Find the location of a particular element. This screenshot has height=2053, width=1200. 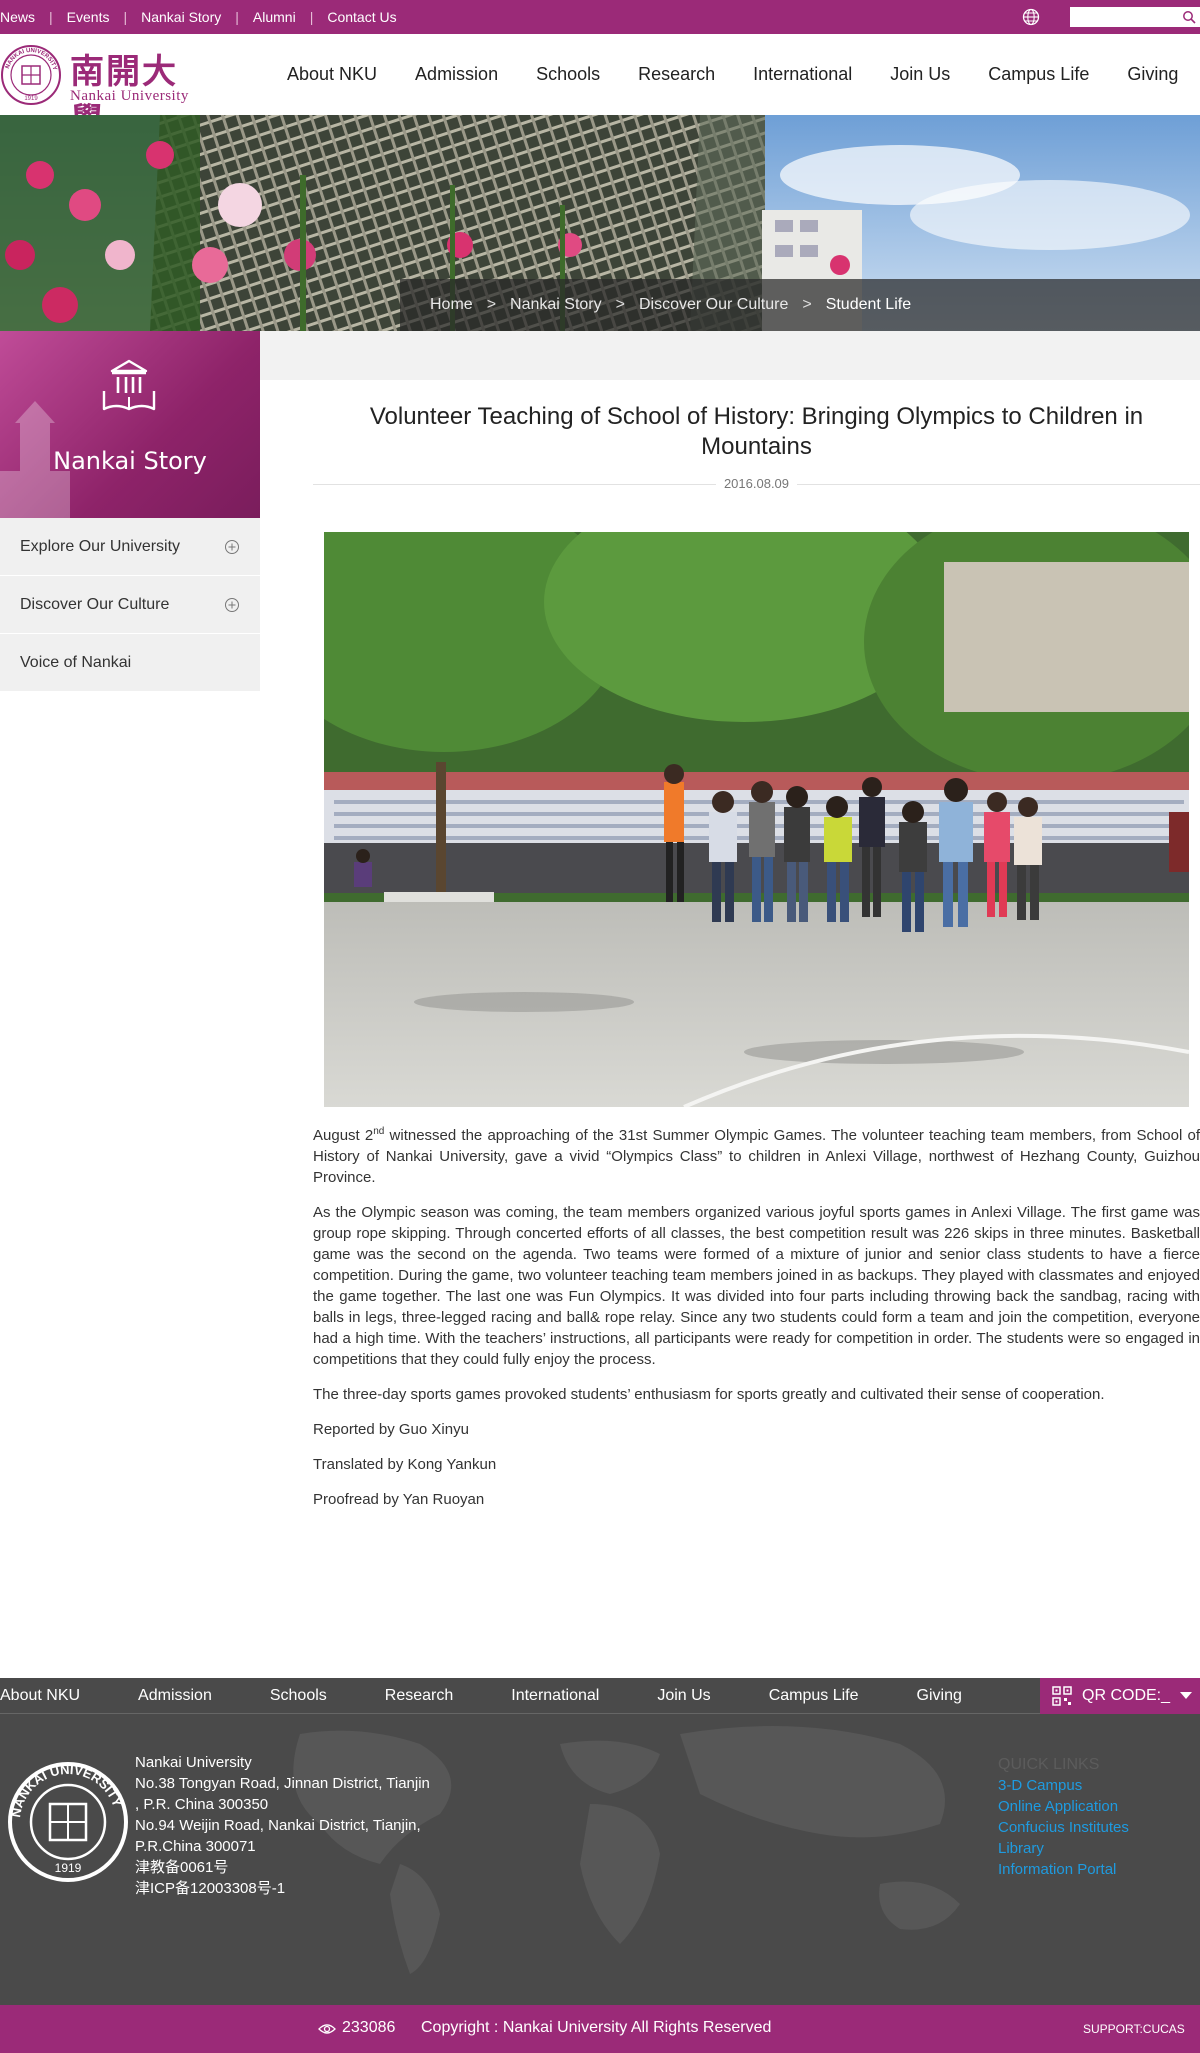

address-line: 津教备0061号 is located at coordinates (182, 1867).